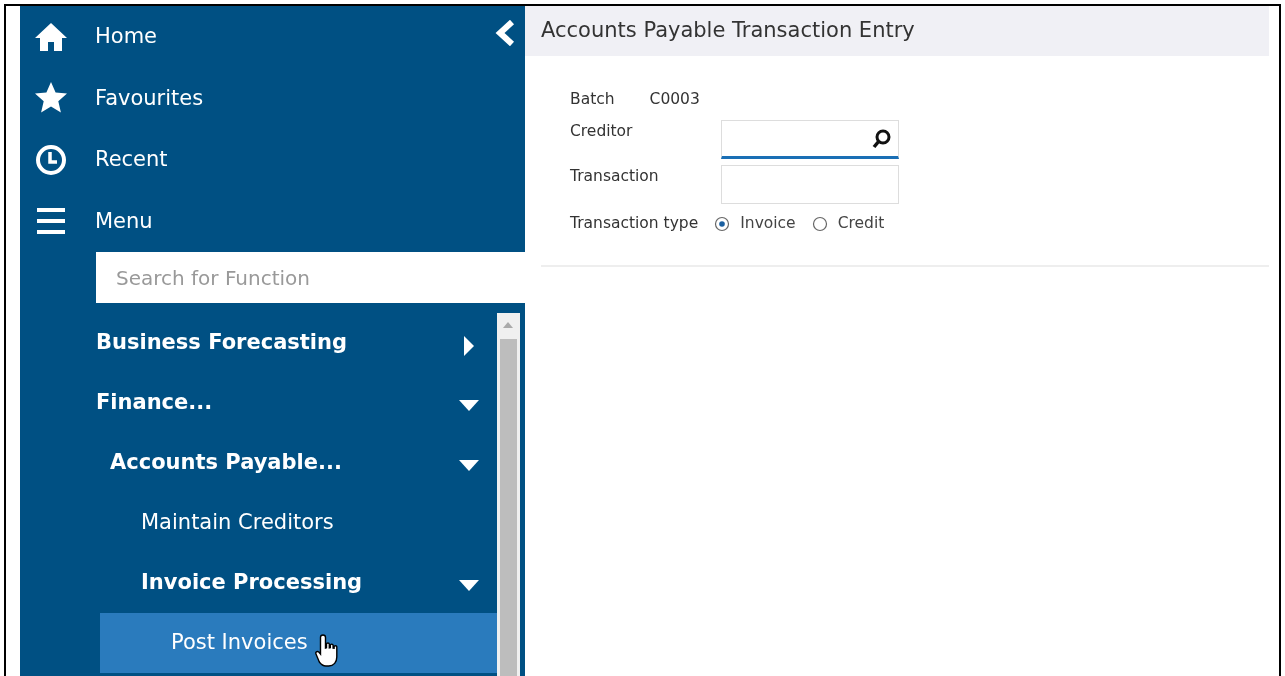 The width and height of the screenshot is (1285, 676). I want to click on search-icon, so click(882, 139).